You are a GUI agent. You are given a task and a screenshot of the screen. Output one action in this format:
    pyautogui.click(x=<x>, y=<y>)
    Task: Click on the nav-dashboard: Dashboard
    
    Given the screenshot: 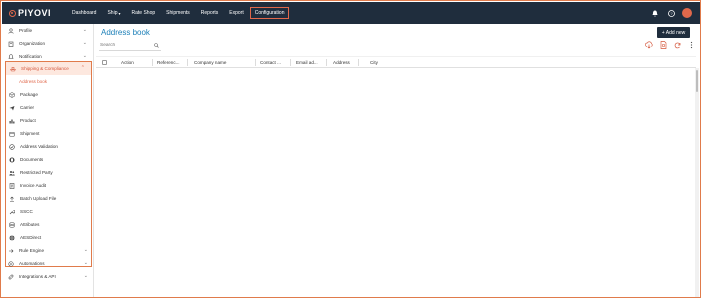 What is the action you would take?
    pyautogui.click(x=84, y=13)
    